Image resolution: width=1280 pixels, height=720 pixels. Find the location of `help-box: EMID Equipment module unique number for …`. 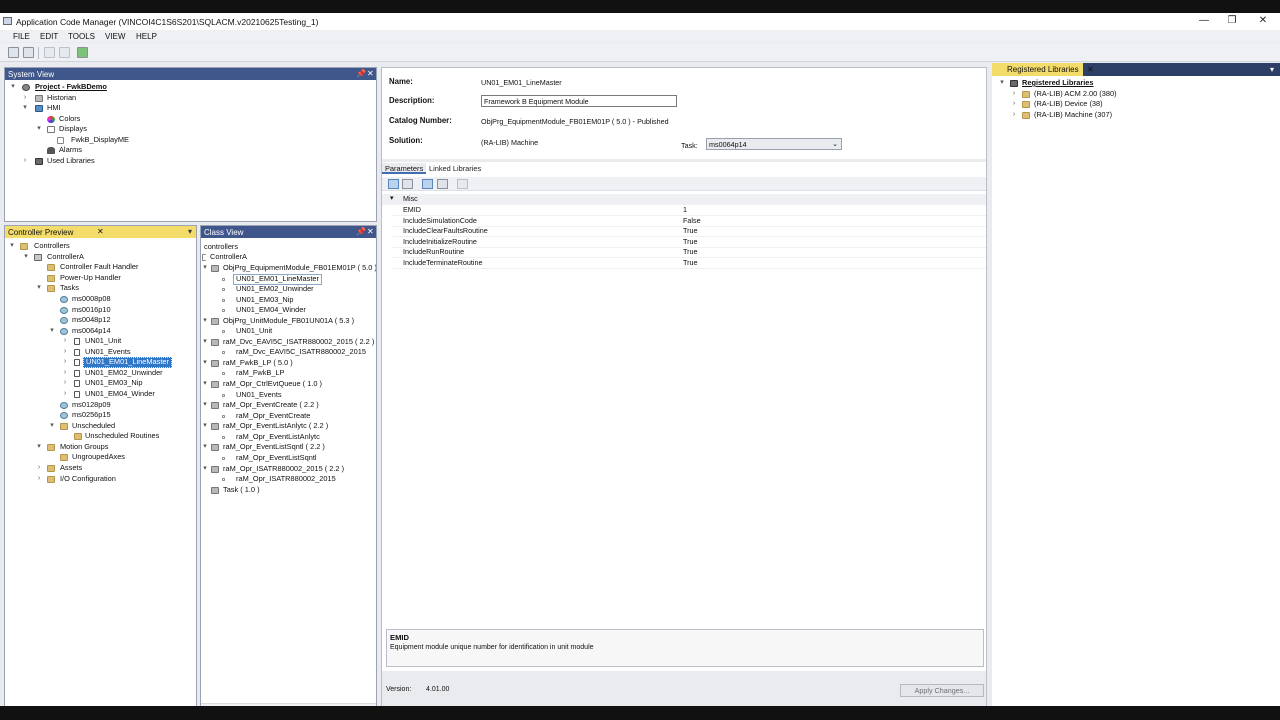

help-box: EMID Equipment module unique number for … is located at coordinates (685, 648).